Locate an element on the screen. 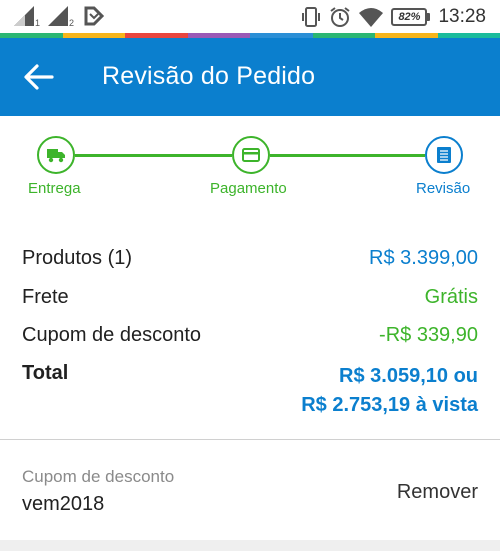 This screenshot has height=551, width=500. total-label: Total is located at coordinates (45, 373).